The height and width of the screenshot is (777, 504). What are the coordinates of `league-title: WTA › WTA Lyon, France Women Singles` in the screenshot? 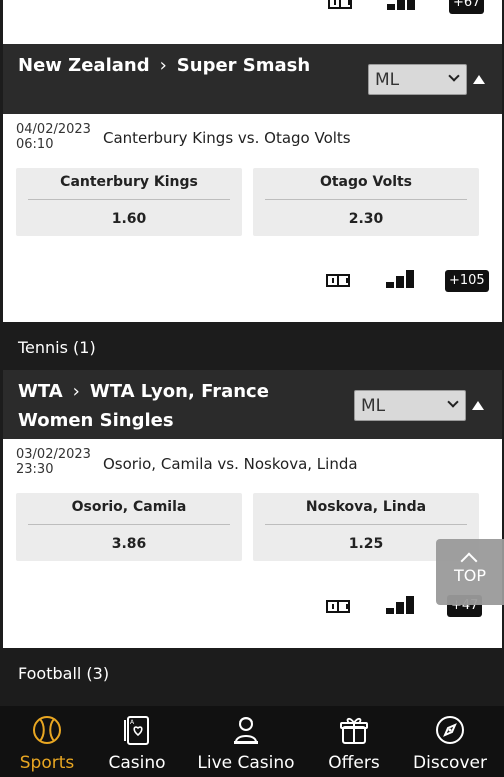 It's located at (183, 406).